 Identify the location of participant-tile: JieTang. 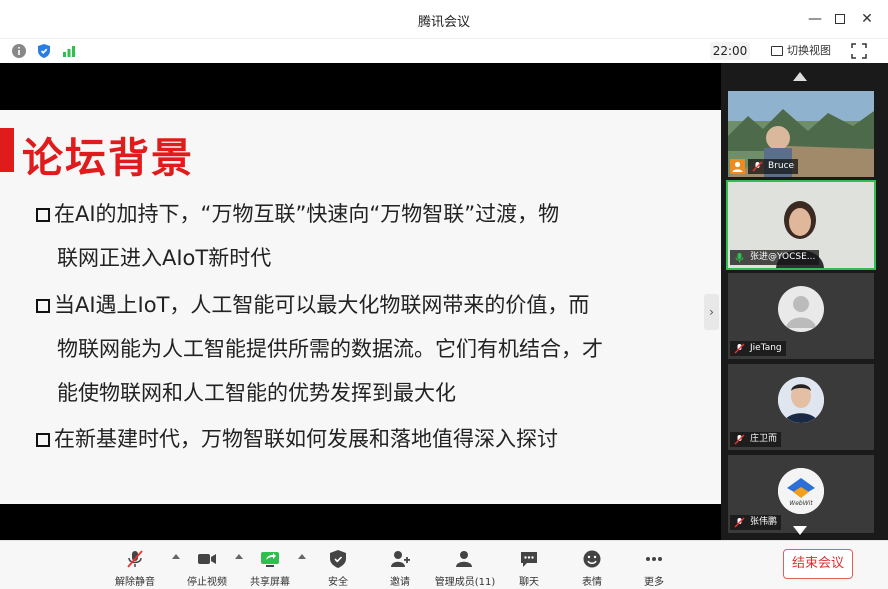
(801, 316).